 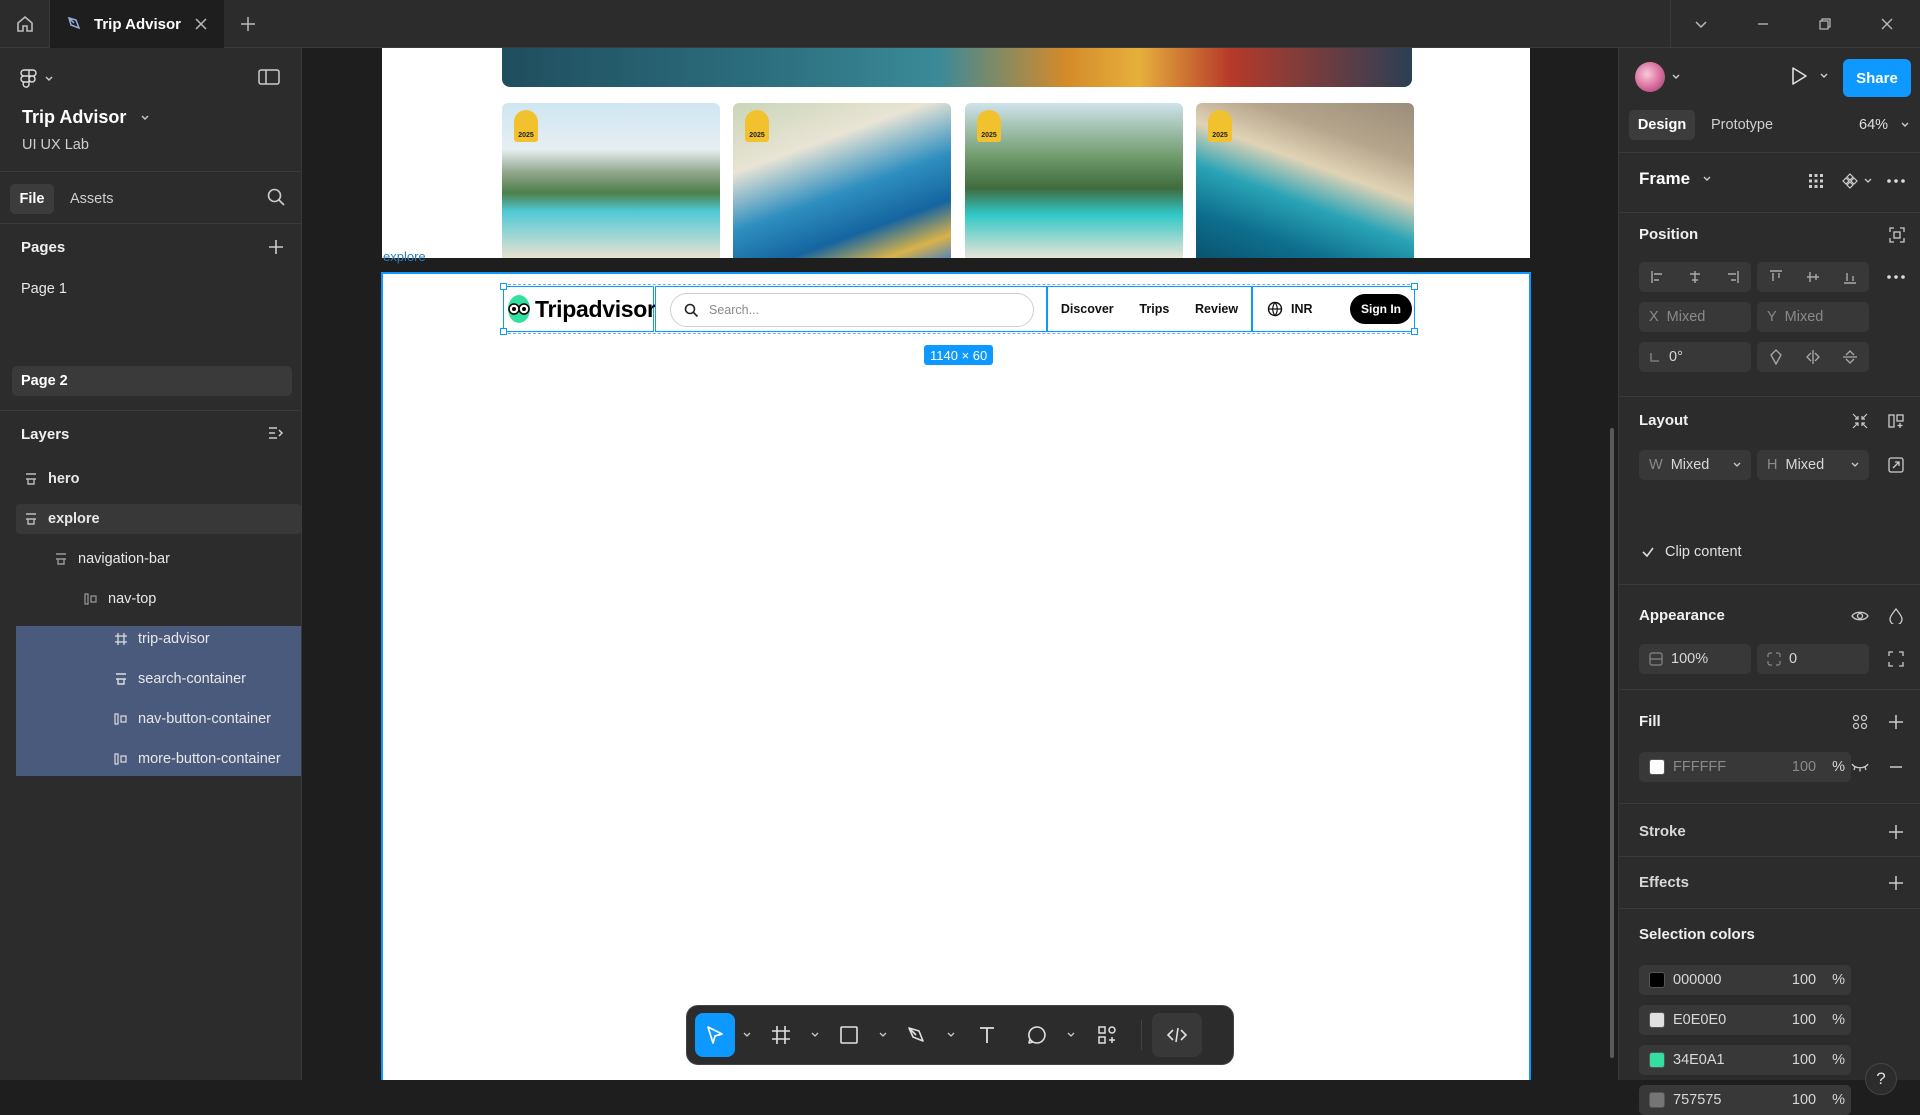 What do you see at coordinates (1896, 277) in the screenshot?
I see `more-align-button` at bounding box center [1896, 277].